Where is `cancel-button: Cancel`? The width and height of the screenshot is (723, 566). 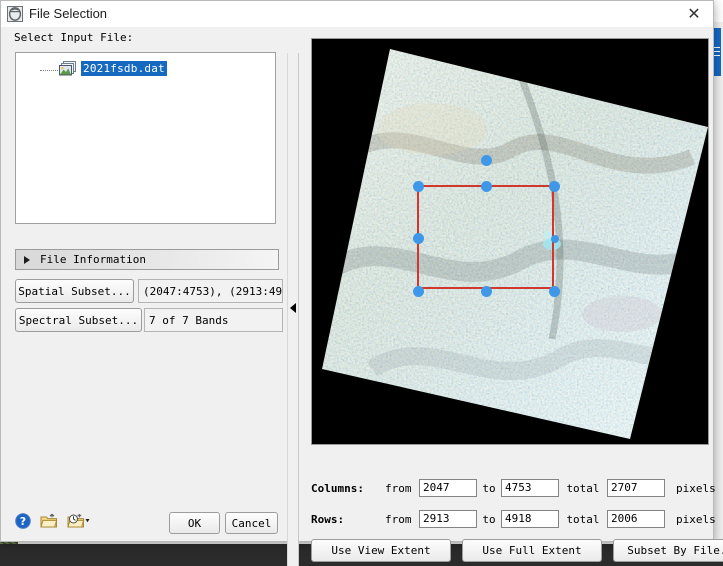 cancel-button: Cancel is located at coordinates (251, 523).